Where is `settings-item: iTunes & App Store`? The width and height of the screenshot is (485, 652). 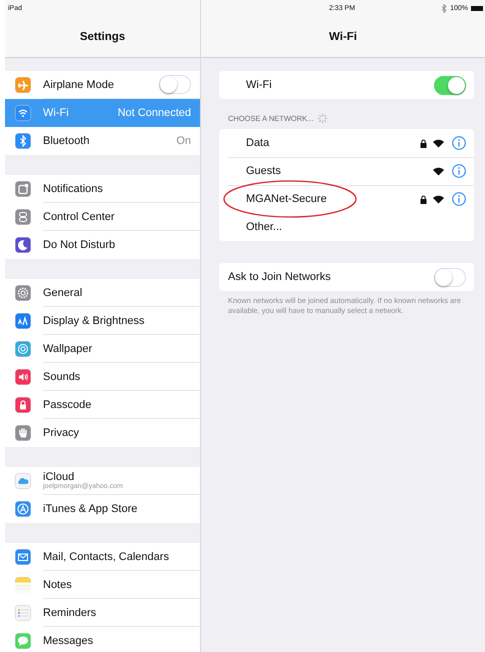 settings-item: iTunes & App Store is located at coordinates (102, 509).